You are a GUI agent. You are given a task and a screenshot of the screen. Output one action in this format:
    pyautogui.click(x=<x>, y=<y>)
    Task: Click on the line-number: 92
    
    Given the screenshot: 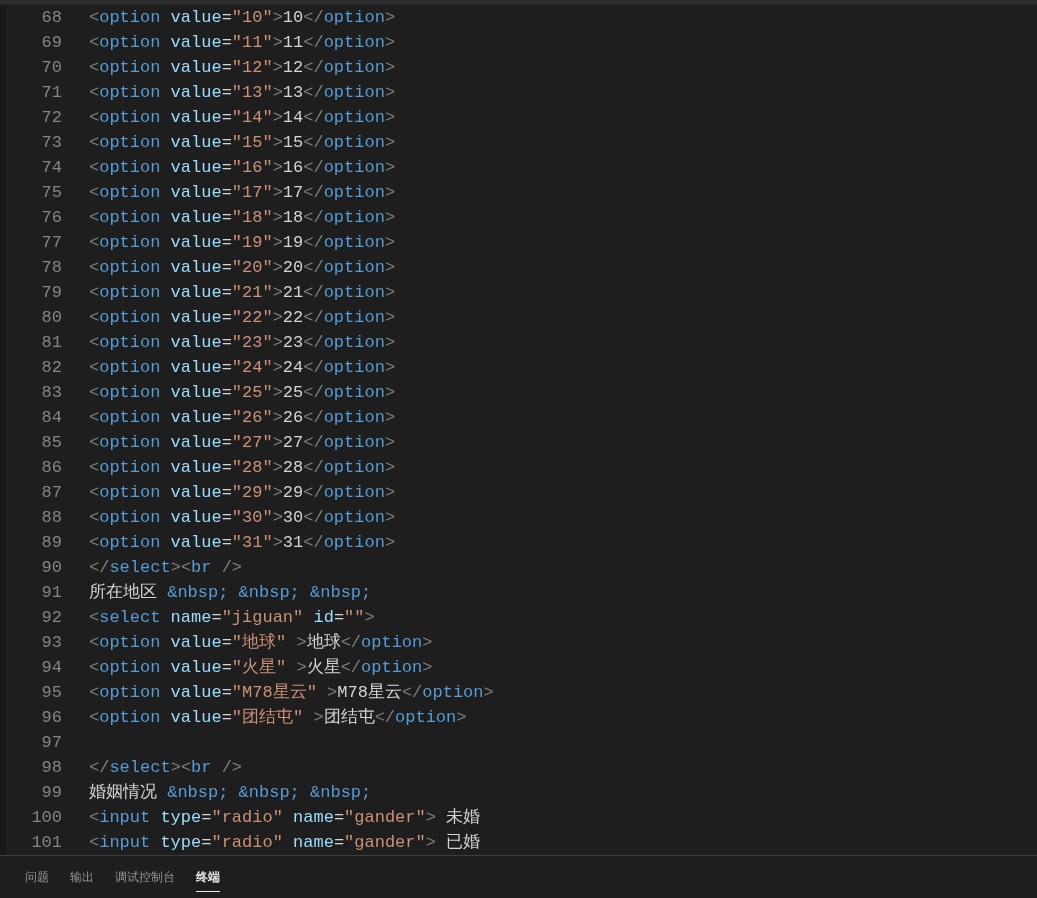 What is the action you would take?
    pyautogui.click(x=51, y=617)
    